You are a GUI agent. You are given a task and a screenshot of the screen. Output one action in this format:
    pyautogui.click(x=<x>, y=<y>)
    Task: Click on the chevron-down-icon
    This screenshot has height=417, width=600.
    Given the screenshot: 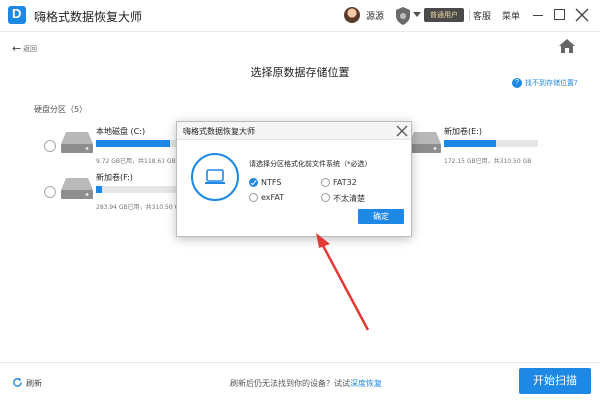 What is the action you would take?
    pyautogui.click(x=417, y=14)
    